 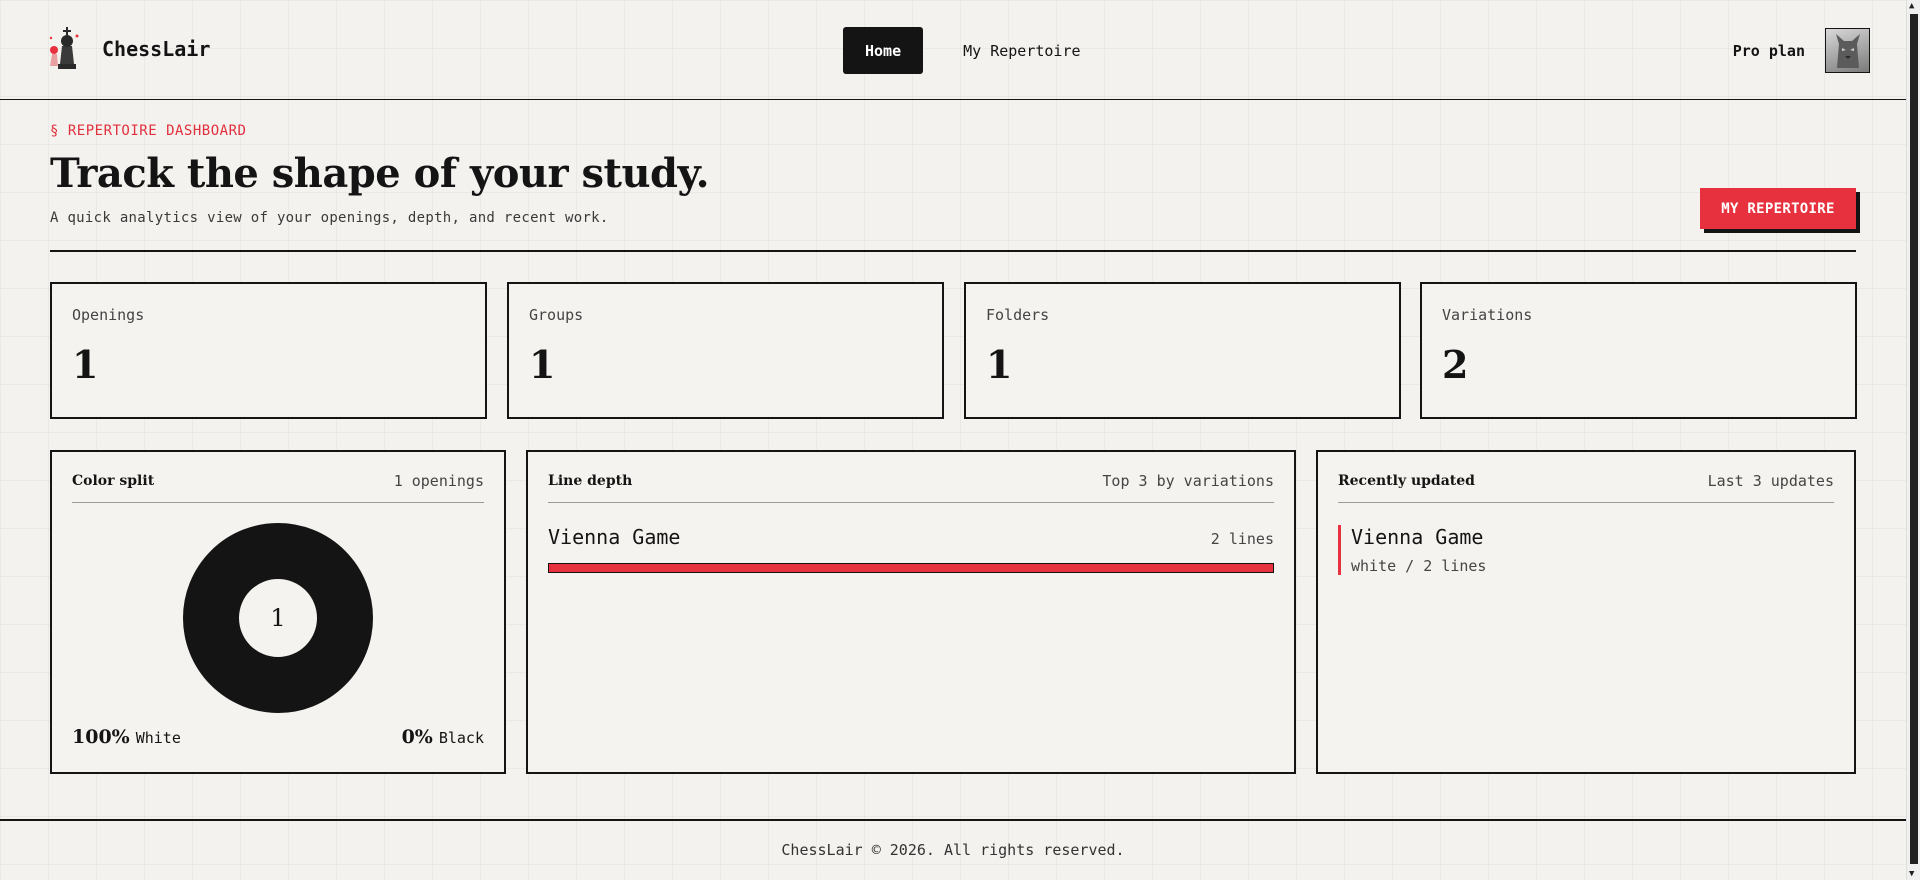 I want to click on recent-item: Vienna Game white / 2 lines, so click(x=1586, y=550).